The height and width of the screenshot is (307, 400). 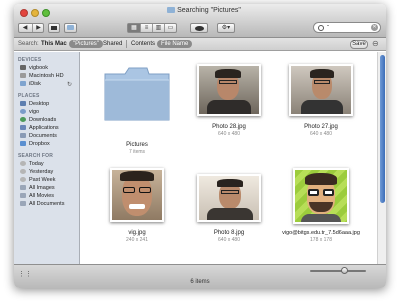 What do you see at coordinates (23, 143) in the screenshot?
I see `dropbox-icon` at bounding box center [23, 143].